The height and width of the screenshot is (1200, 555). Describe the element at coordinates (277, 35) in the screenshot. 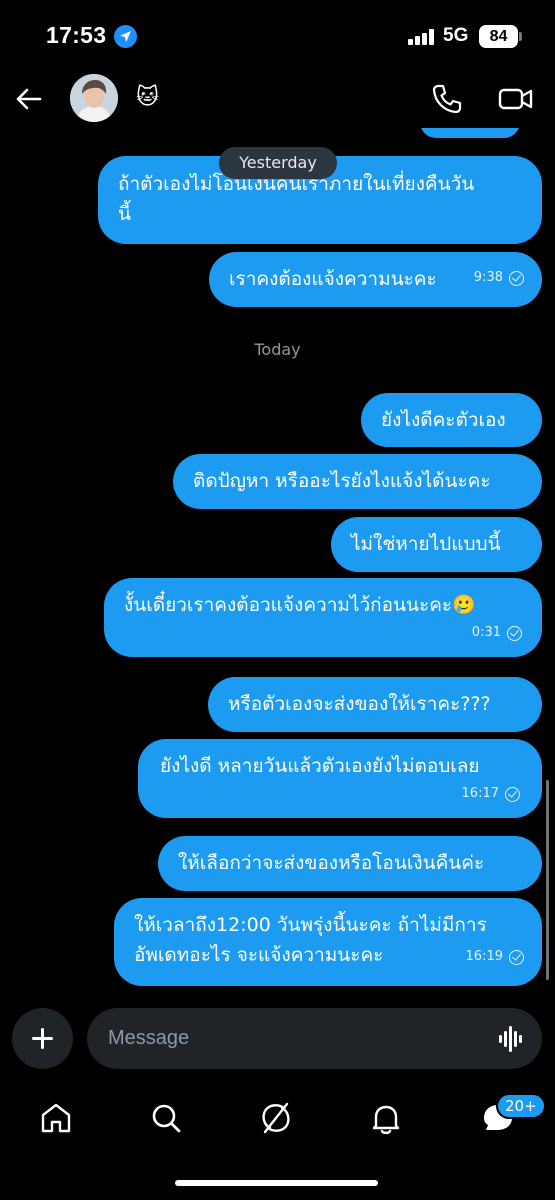

I see `status-bar: 17:53 5G 84` at that location.